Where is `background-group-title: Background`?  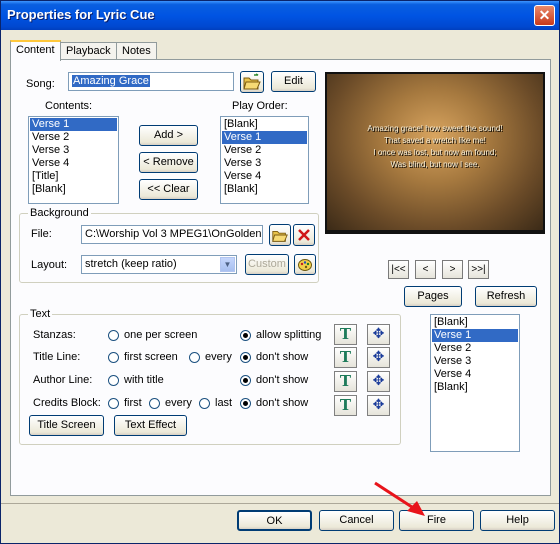 background-group-title: Background is located at coordinates (59, 213).